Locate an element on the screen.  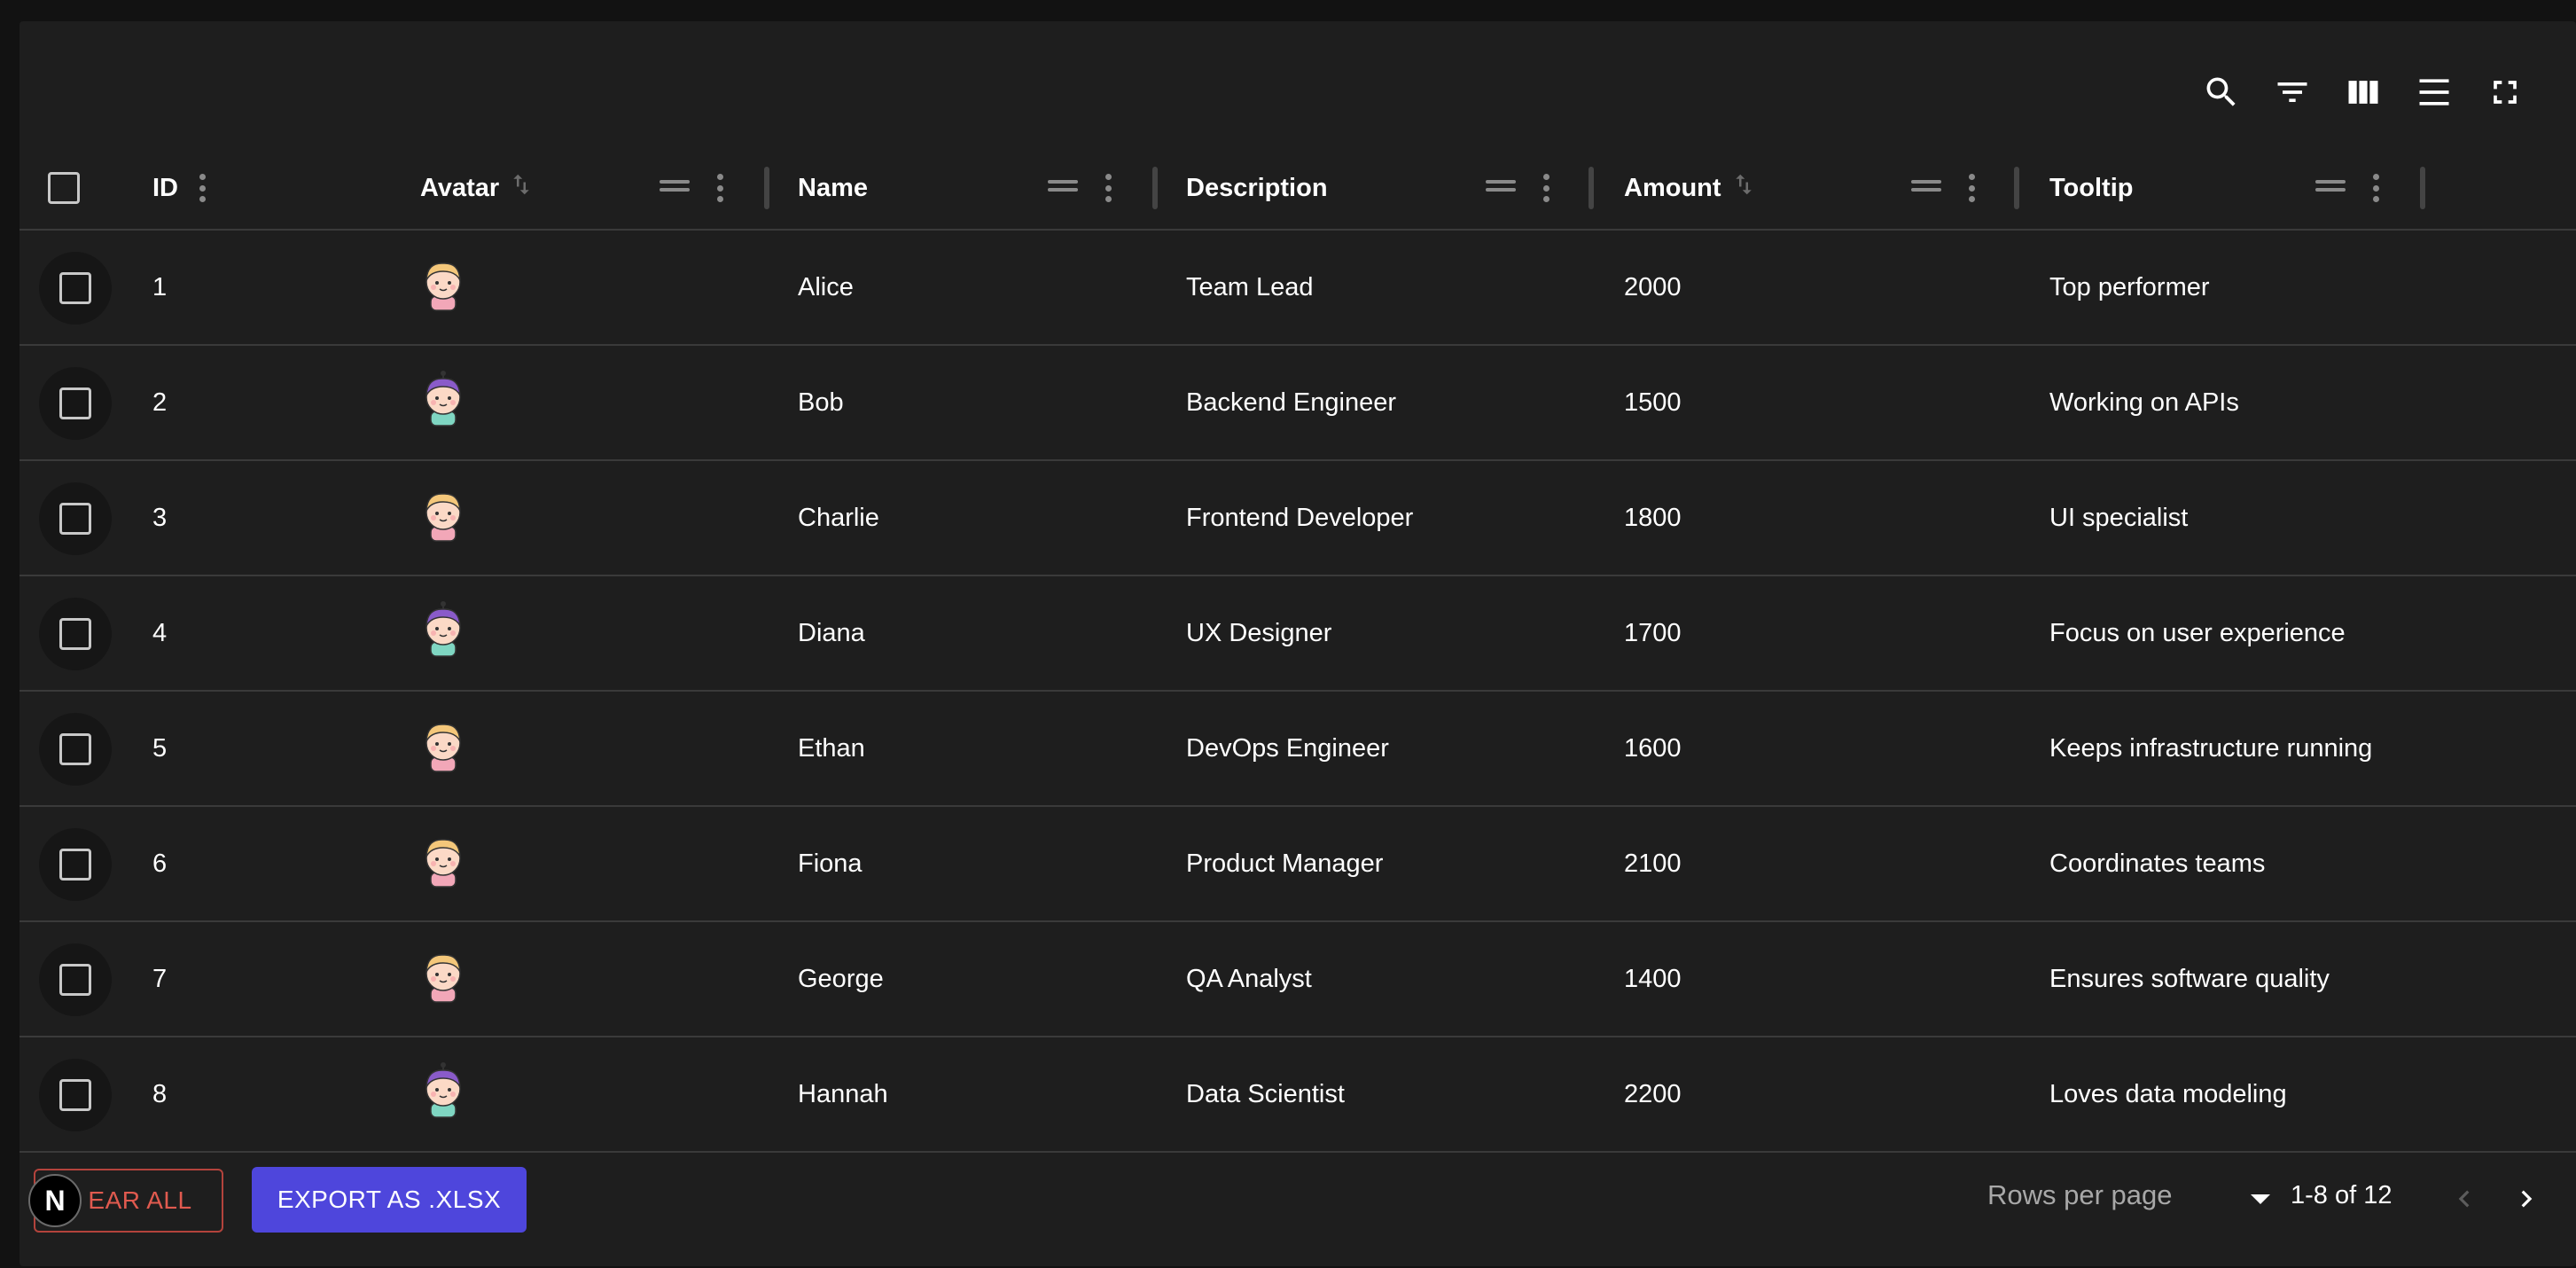
column-header-description: Description is located at coordinates (1261, 188).